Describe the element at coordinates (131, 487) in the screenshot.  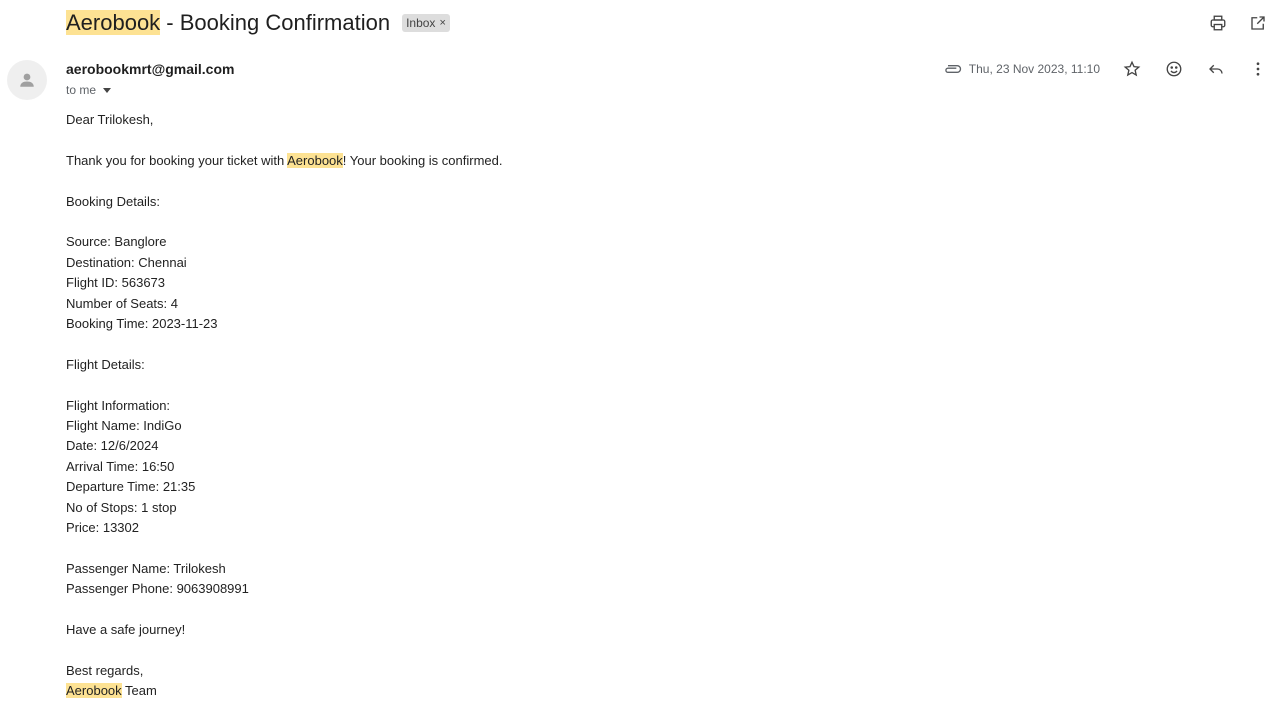
I see `departure-time-line: Departure Time: 21:35` at that location.